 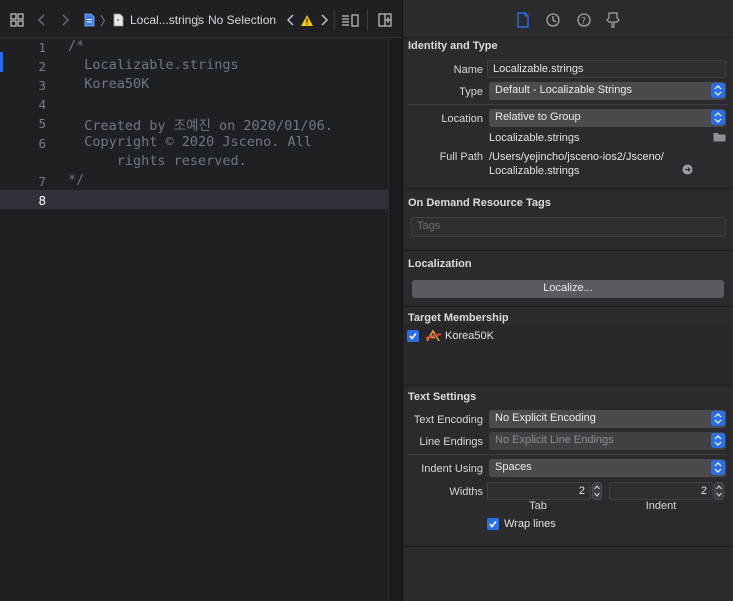 I want to click on line-number-current: 8, so click(x=42, y=200).